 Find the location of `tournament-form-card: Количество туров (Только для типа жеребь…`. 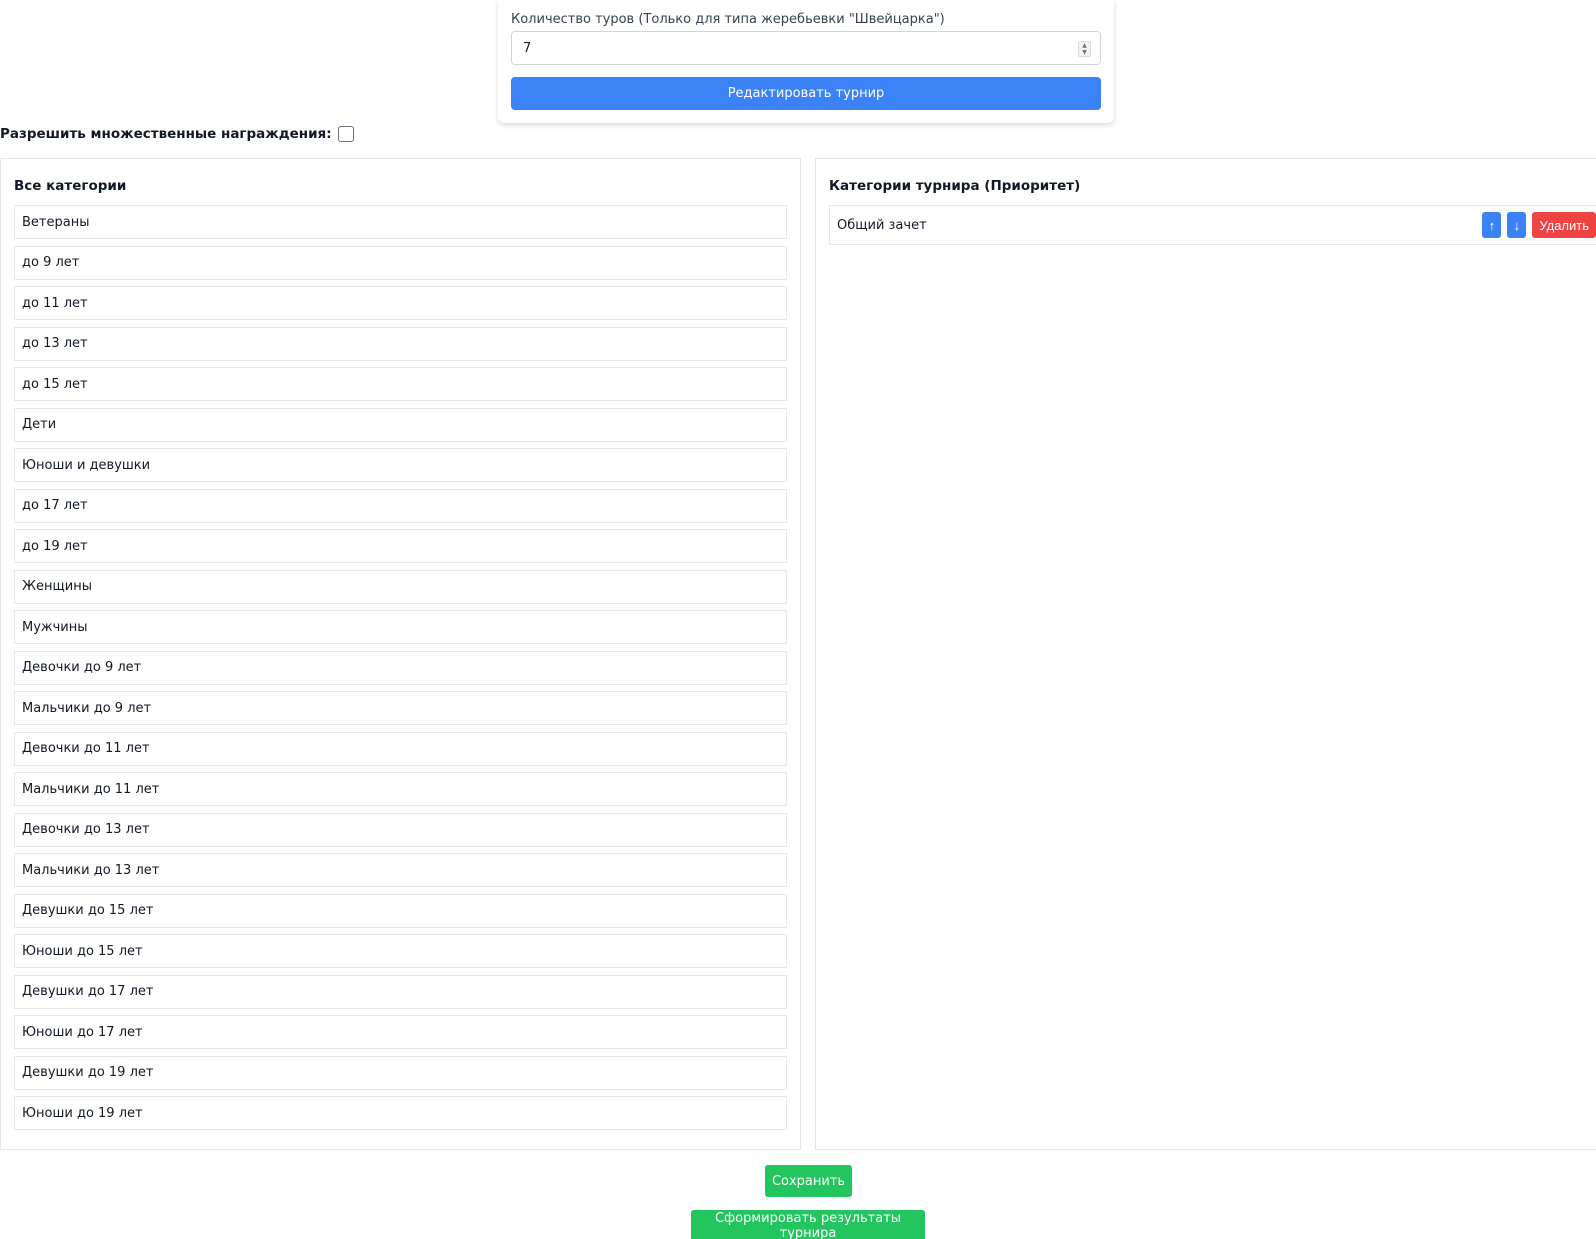

tournament-form-card: Количество туров (Только для типа жеребь… is located at coordinates (806, 61).